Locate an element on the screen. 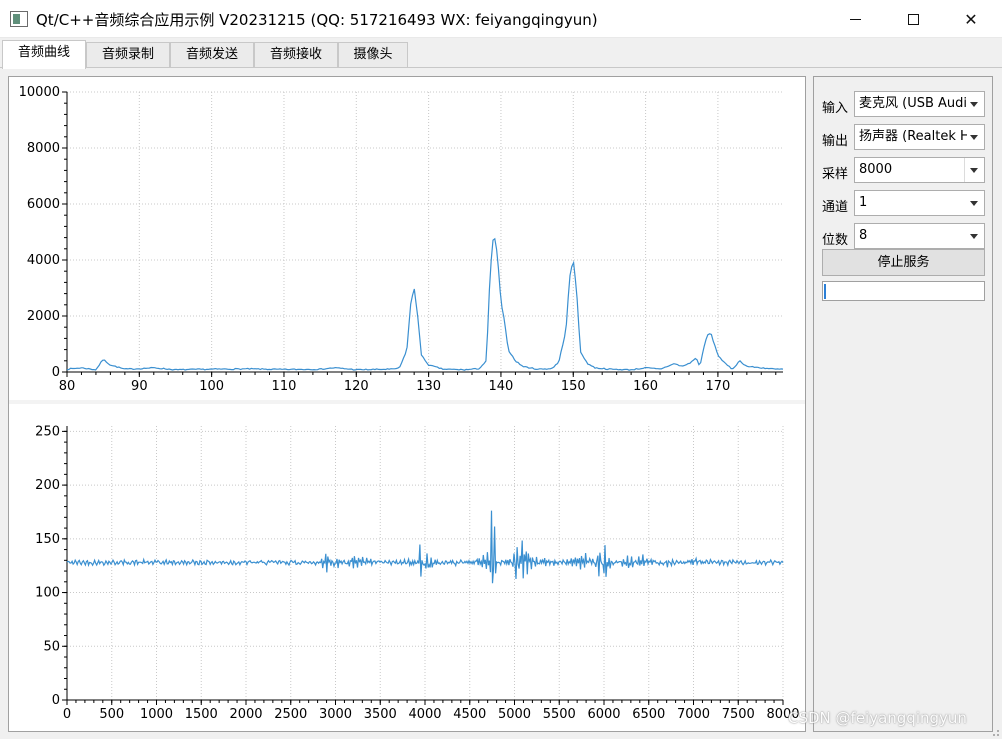  x-tick-label: 7000 is located at coordinates (693, 714).